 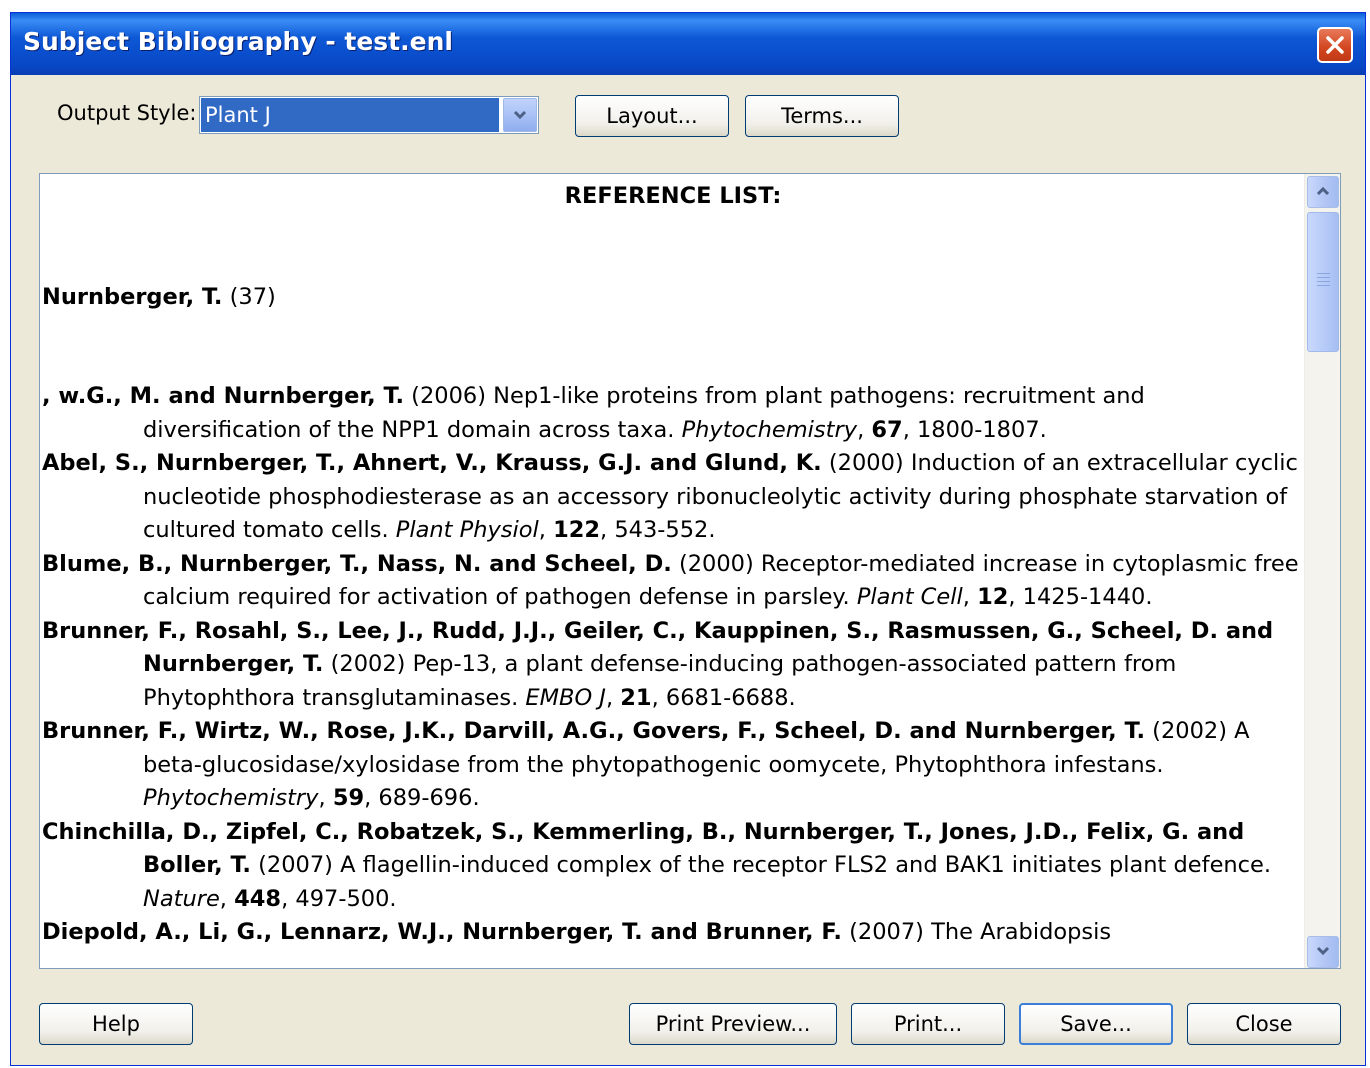 I want to click on subject-author-line: Nurnberger, T. (37), so click(x=159, y=298).